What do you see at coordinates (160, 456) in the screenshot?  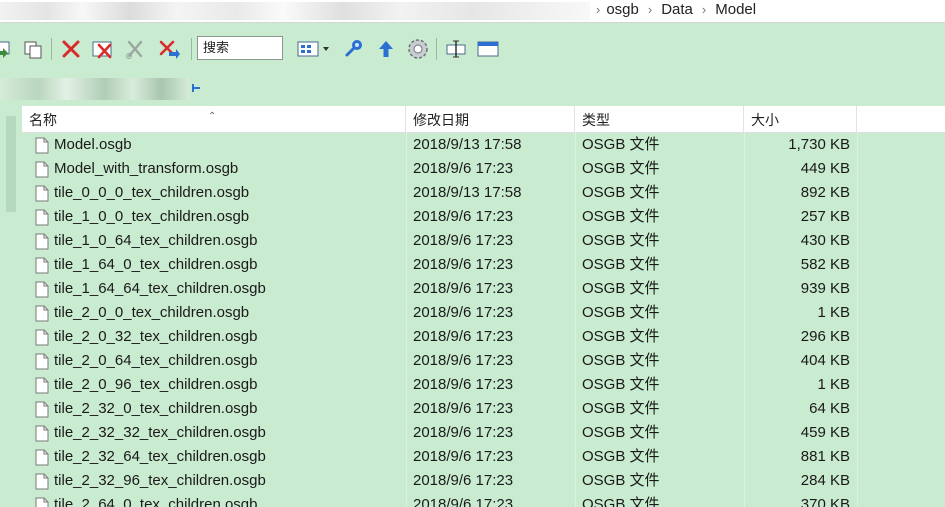 I see `file-name: tile_2_32_64_tex_children.osgb` at bounding box center [160, 456].